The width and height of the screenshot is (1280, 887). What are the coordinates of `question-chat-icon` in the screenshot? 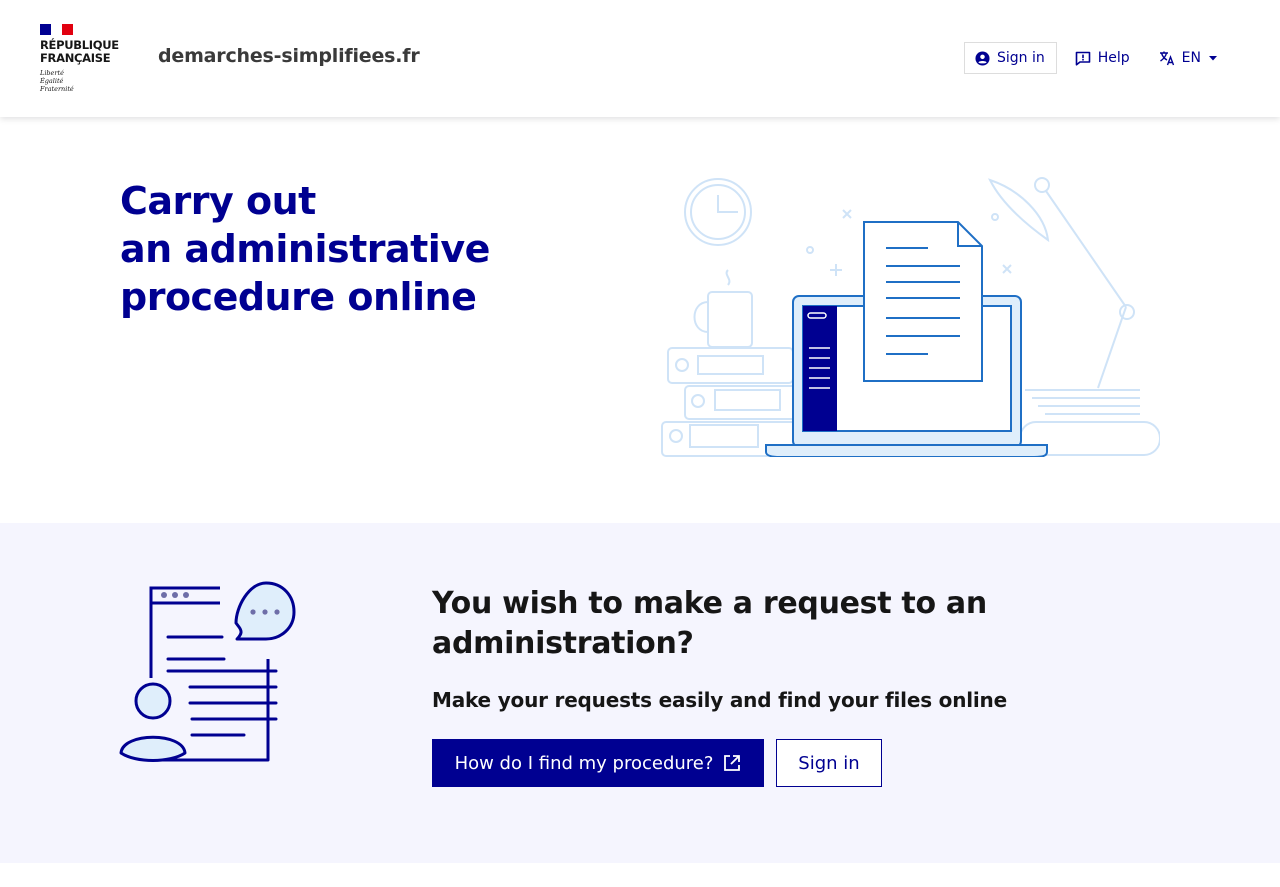 It's located at (1083, 58).